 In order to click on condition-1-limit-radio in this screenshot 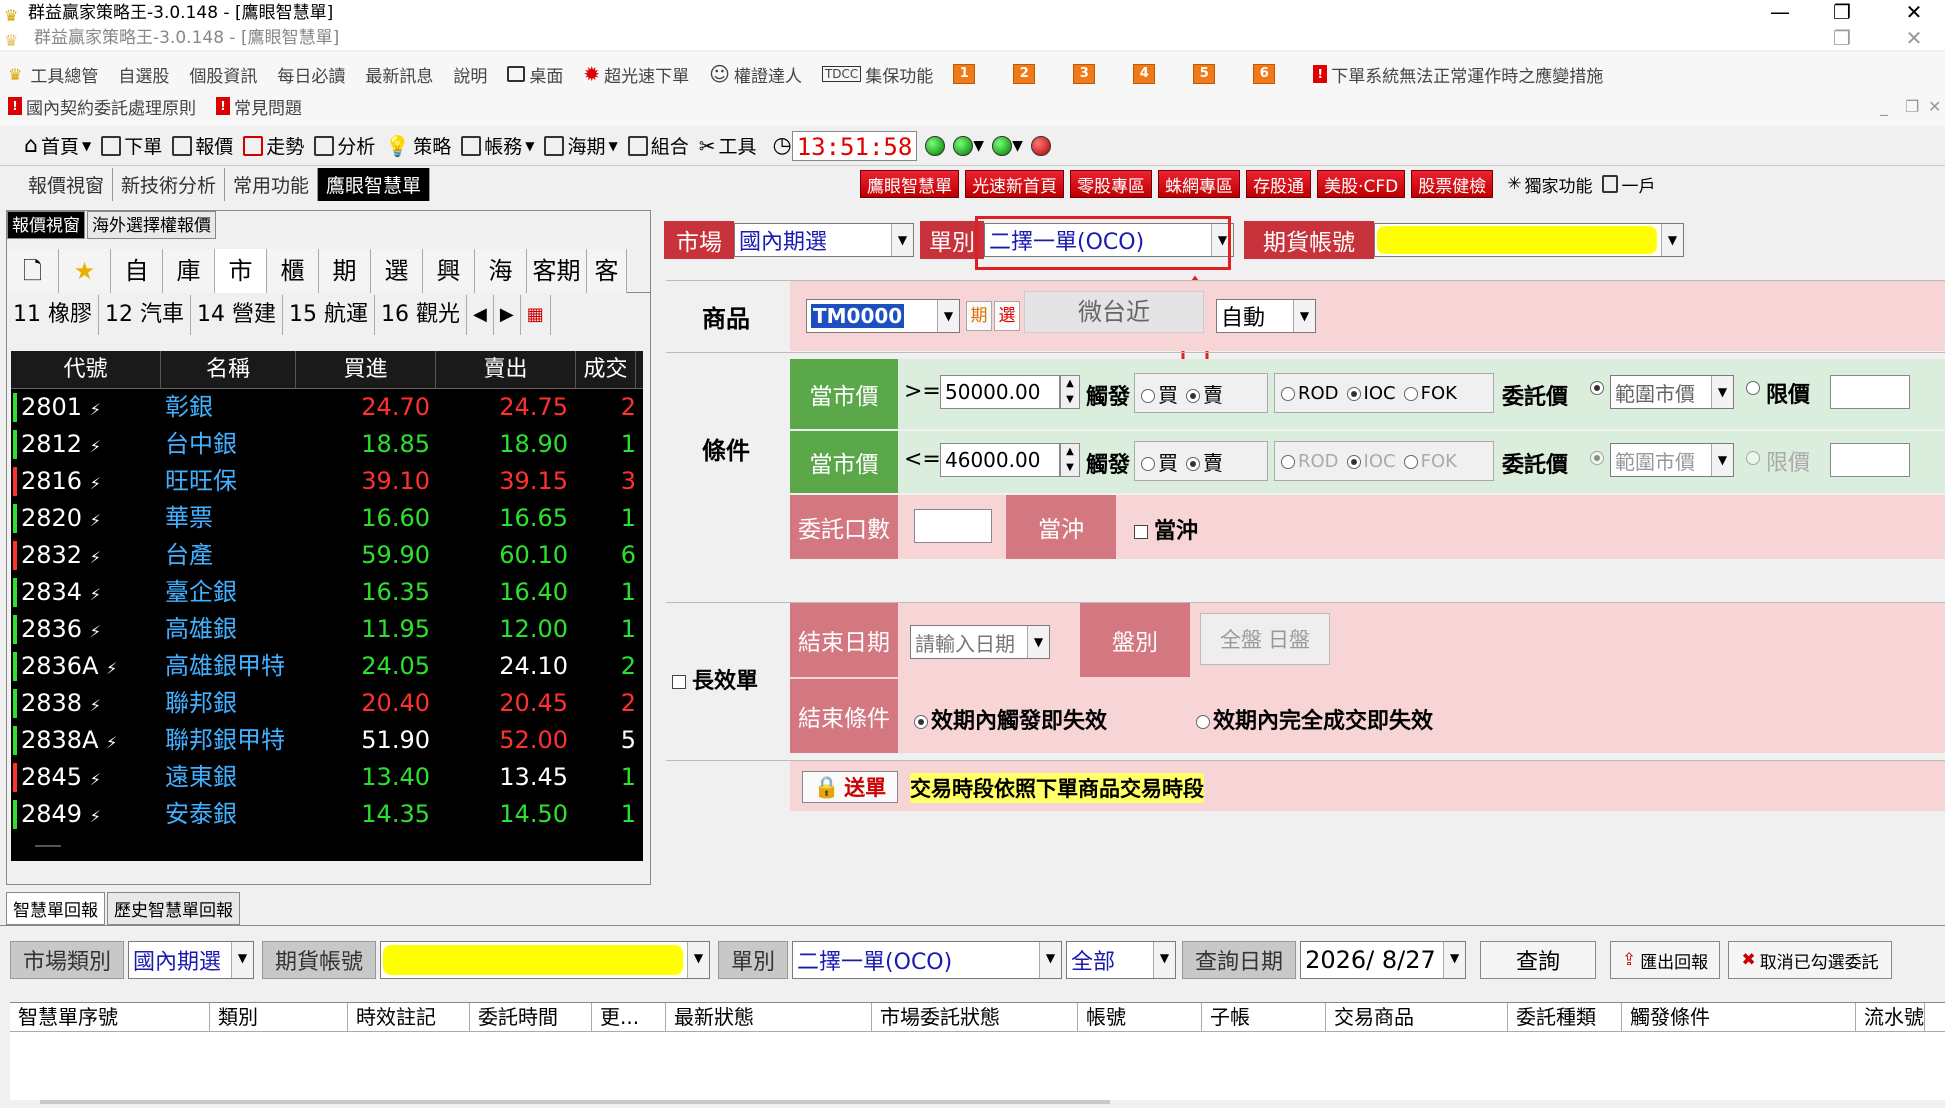, I will do `click(1753, 388)`.